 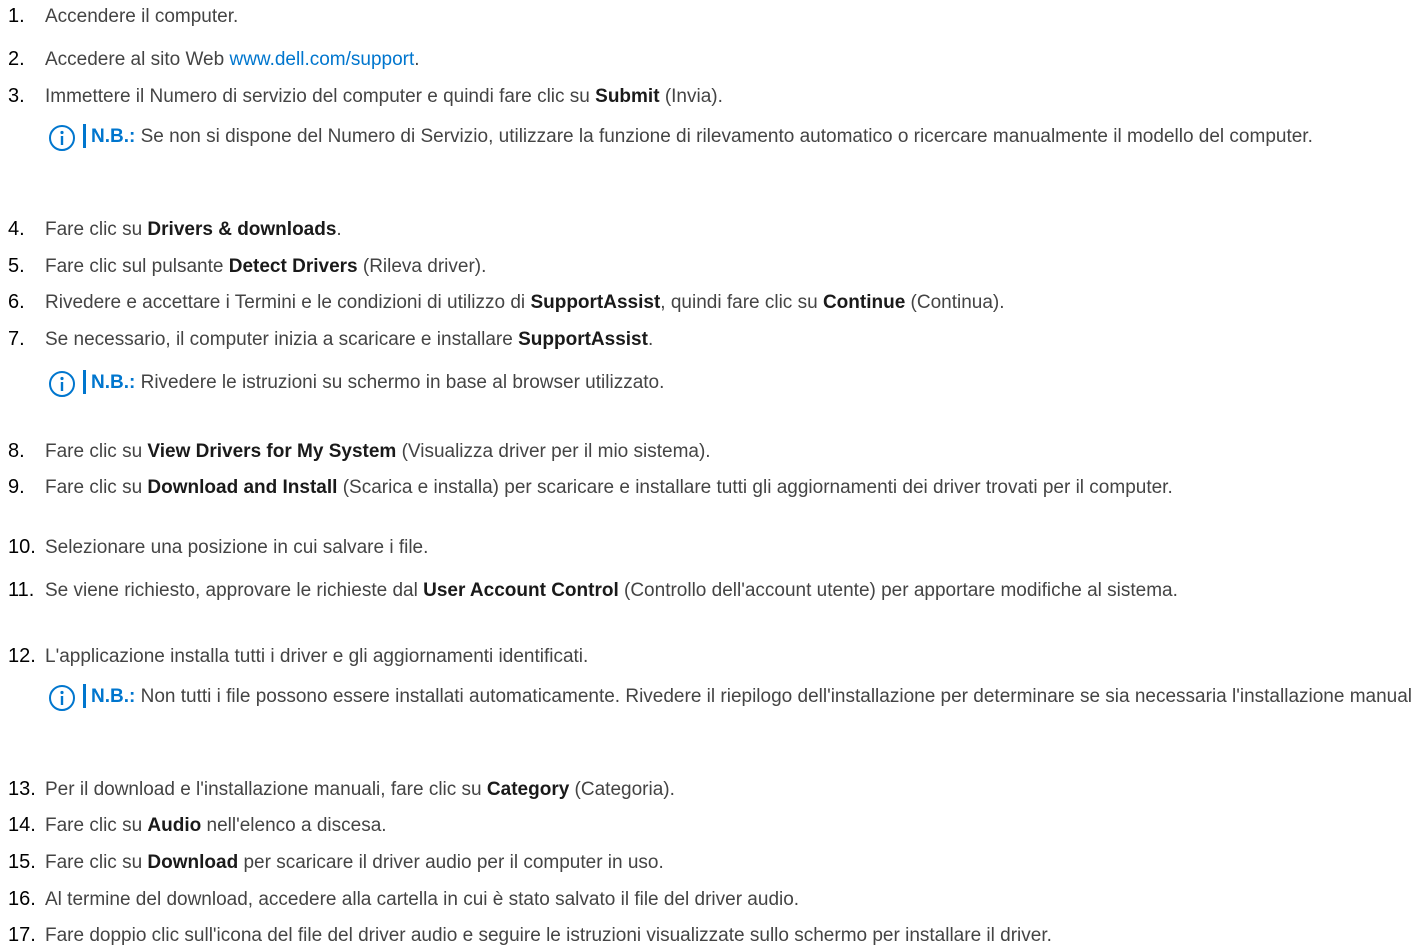 What do you see at coordinates (627, 96) in the screenshot?
I see `step-keyword: Submit` at bounding box center [627, 96].